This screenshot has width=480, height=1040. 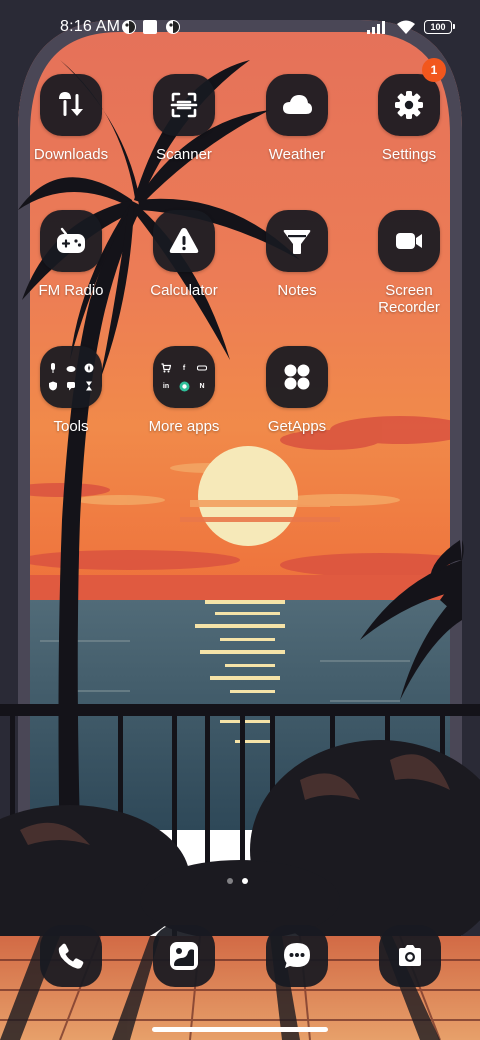 I want to click on mini-dock-icon, so click(x=202, y=368).